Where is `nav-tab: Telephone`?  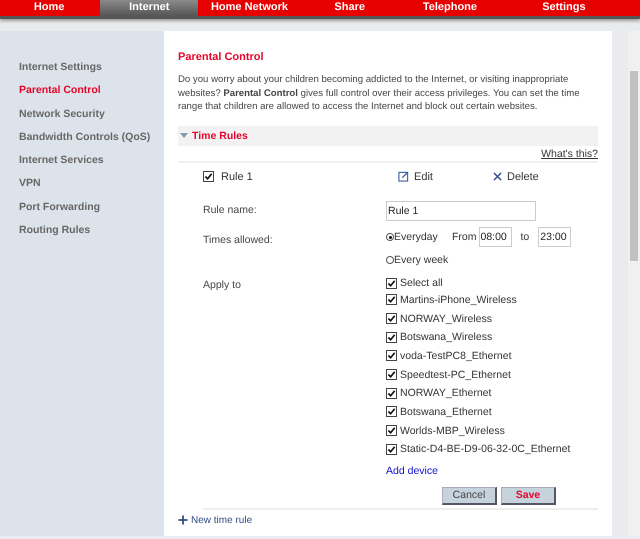 nav-tab: Telephone is located at coordinates (450, 8).